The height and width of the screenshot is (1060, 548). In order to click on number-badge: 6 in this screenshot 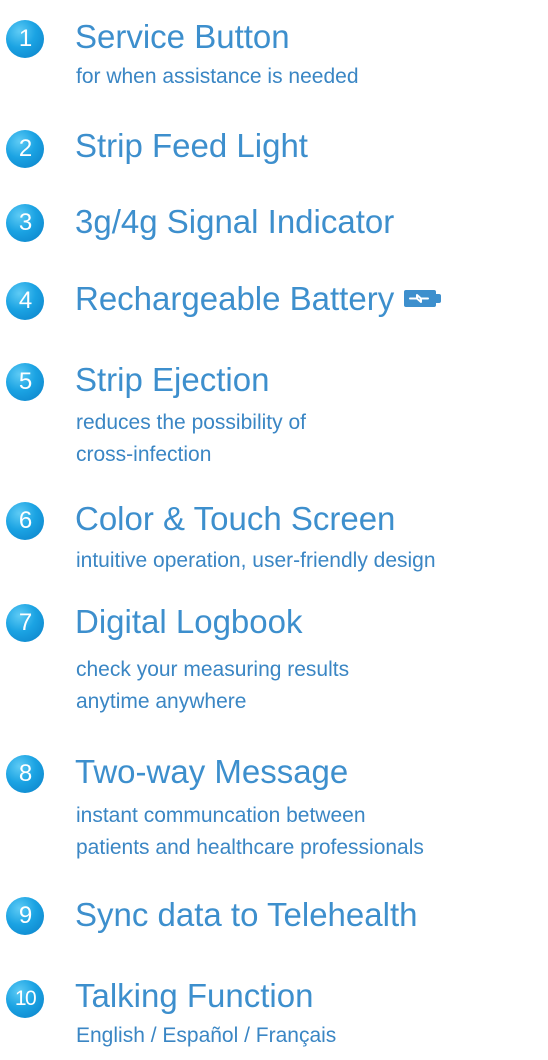, I will do `click(25, 521)`.